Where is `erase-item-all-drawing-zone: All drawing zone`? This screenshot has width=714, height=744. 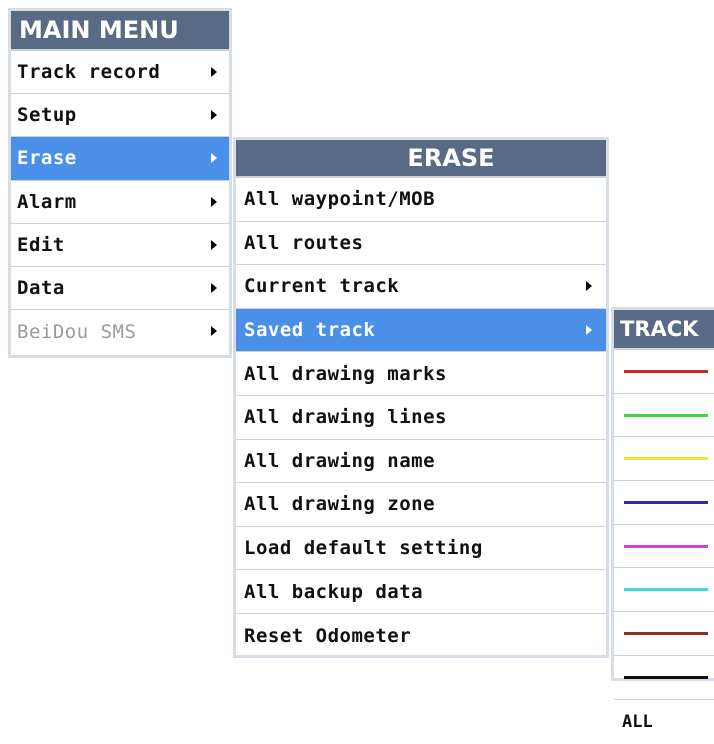
erase-item-all-drawing-zone: All drawing zone is located at coordinates (421, 505).